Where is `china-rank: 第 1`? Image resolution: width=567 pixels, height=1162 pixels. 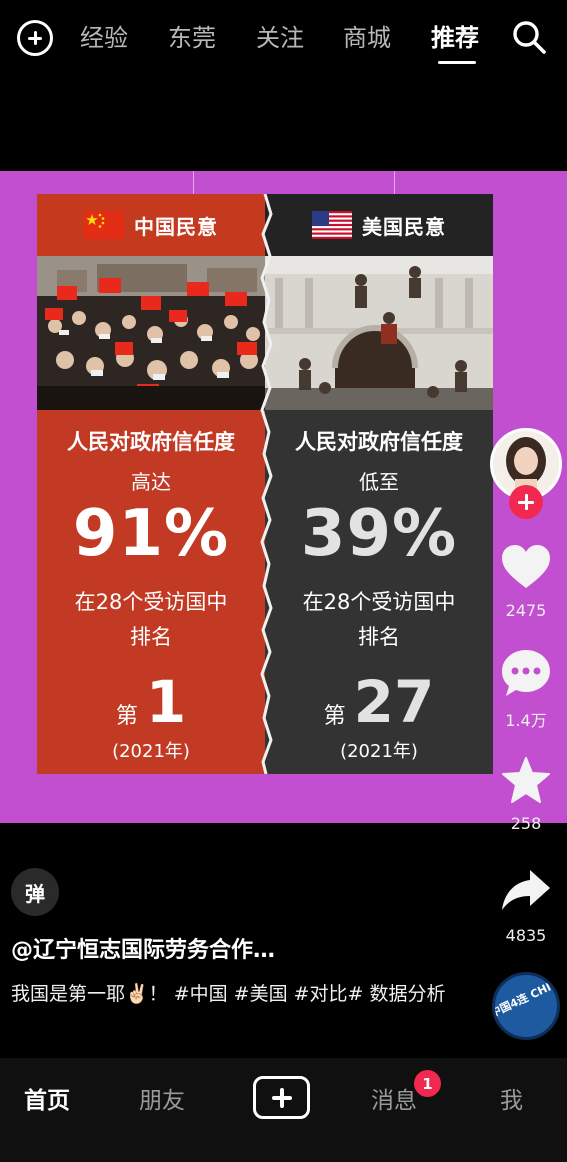 china-rank: 第 1 is located at coordinates (151, 699).